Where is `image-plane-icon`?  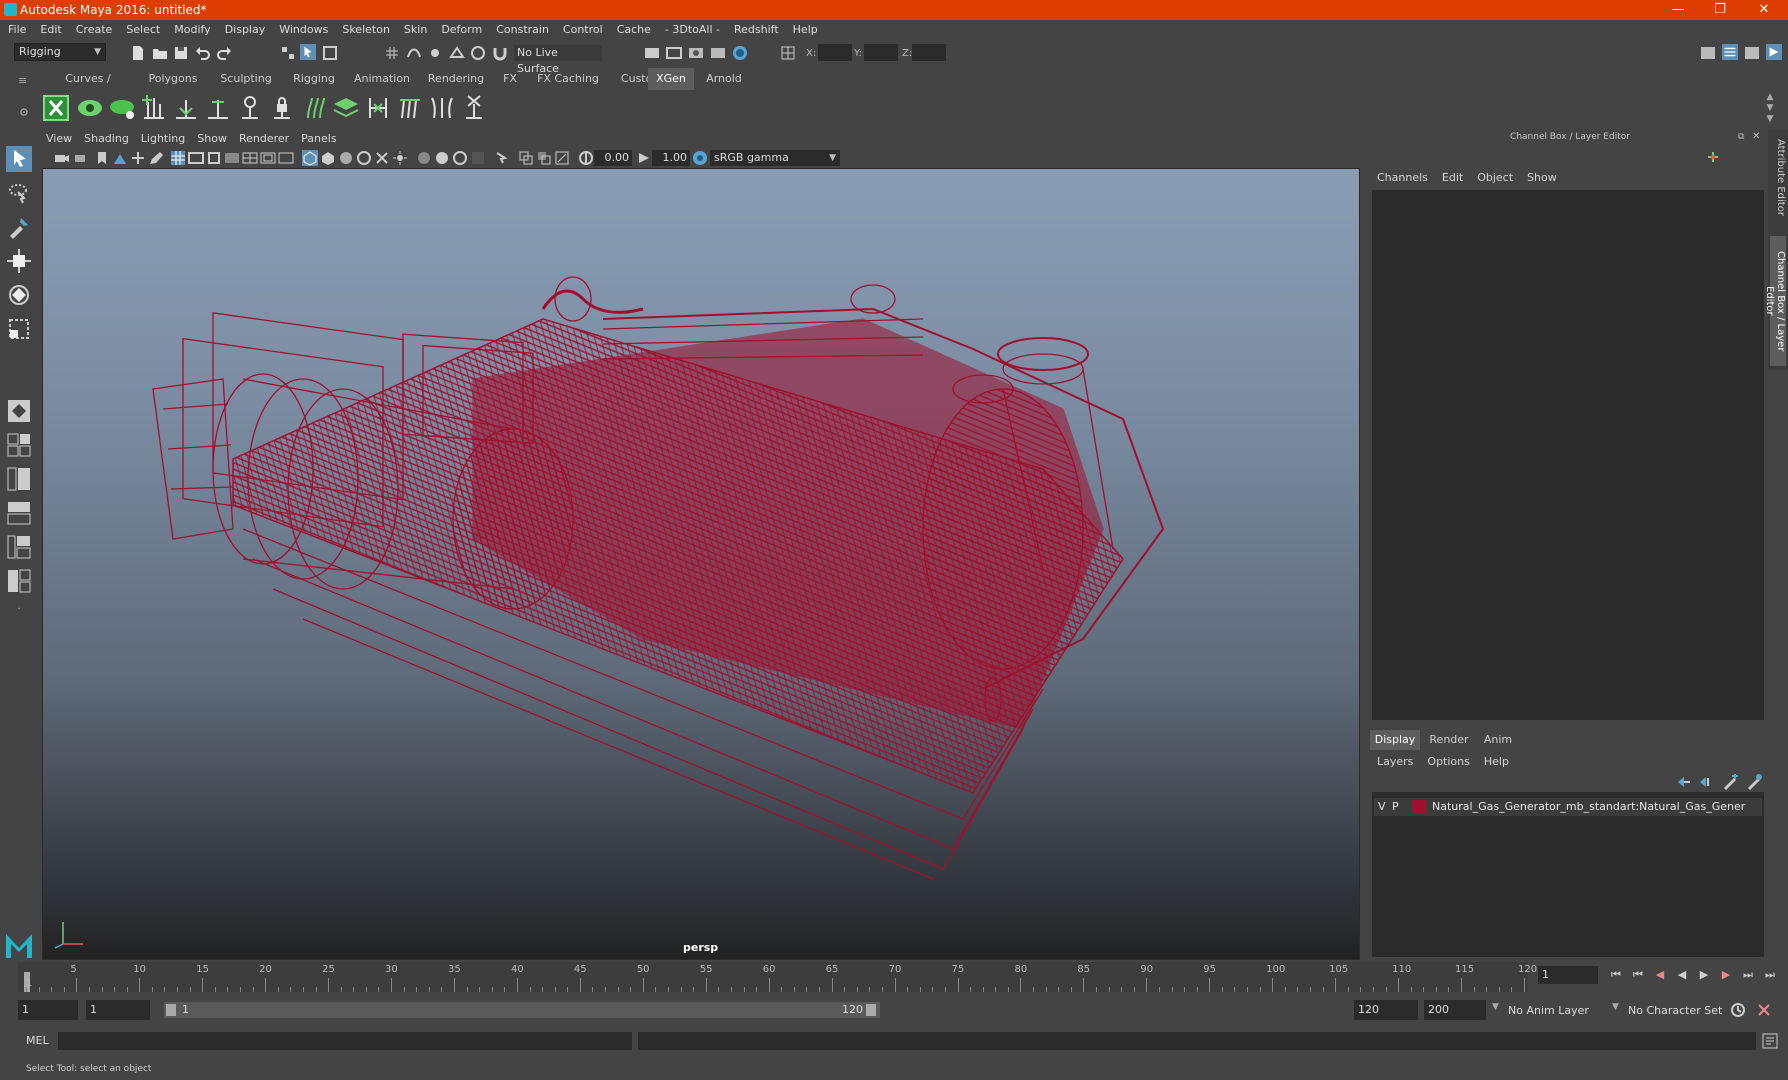 image-plane-icon is located at coordinates (120, 158).